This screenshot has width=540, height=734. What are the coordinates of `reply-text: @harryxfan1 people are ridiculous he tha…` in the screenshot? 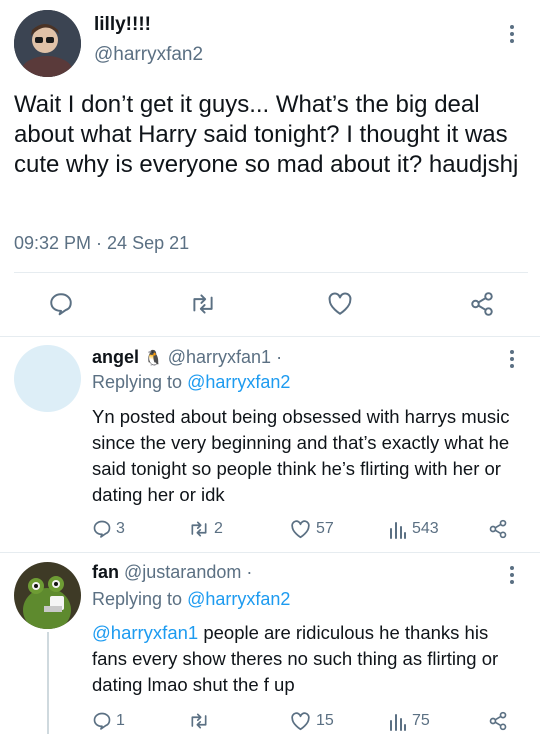 It's located at (307, 659).